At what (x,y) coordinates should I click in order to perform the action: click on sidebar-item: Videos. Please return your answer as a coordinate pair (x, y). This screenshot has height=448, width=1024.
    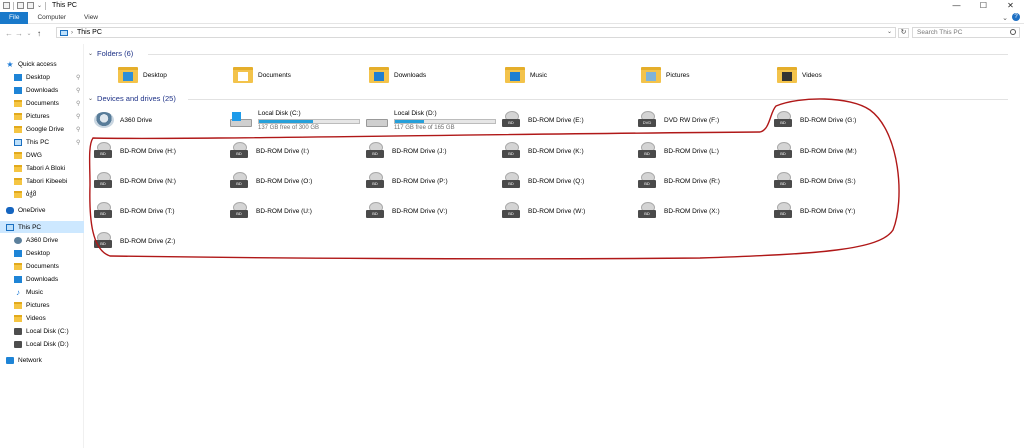
    Looking at the image, I should click on (42, 318).